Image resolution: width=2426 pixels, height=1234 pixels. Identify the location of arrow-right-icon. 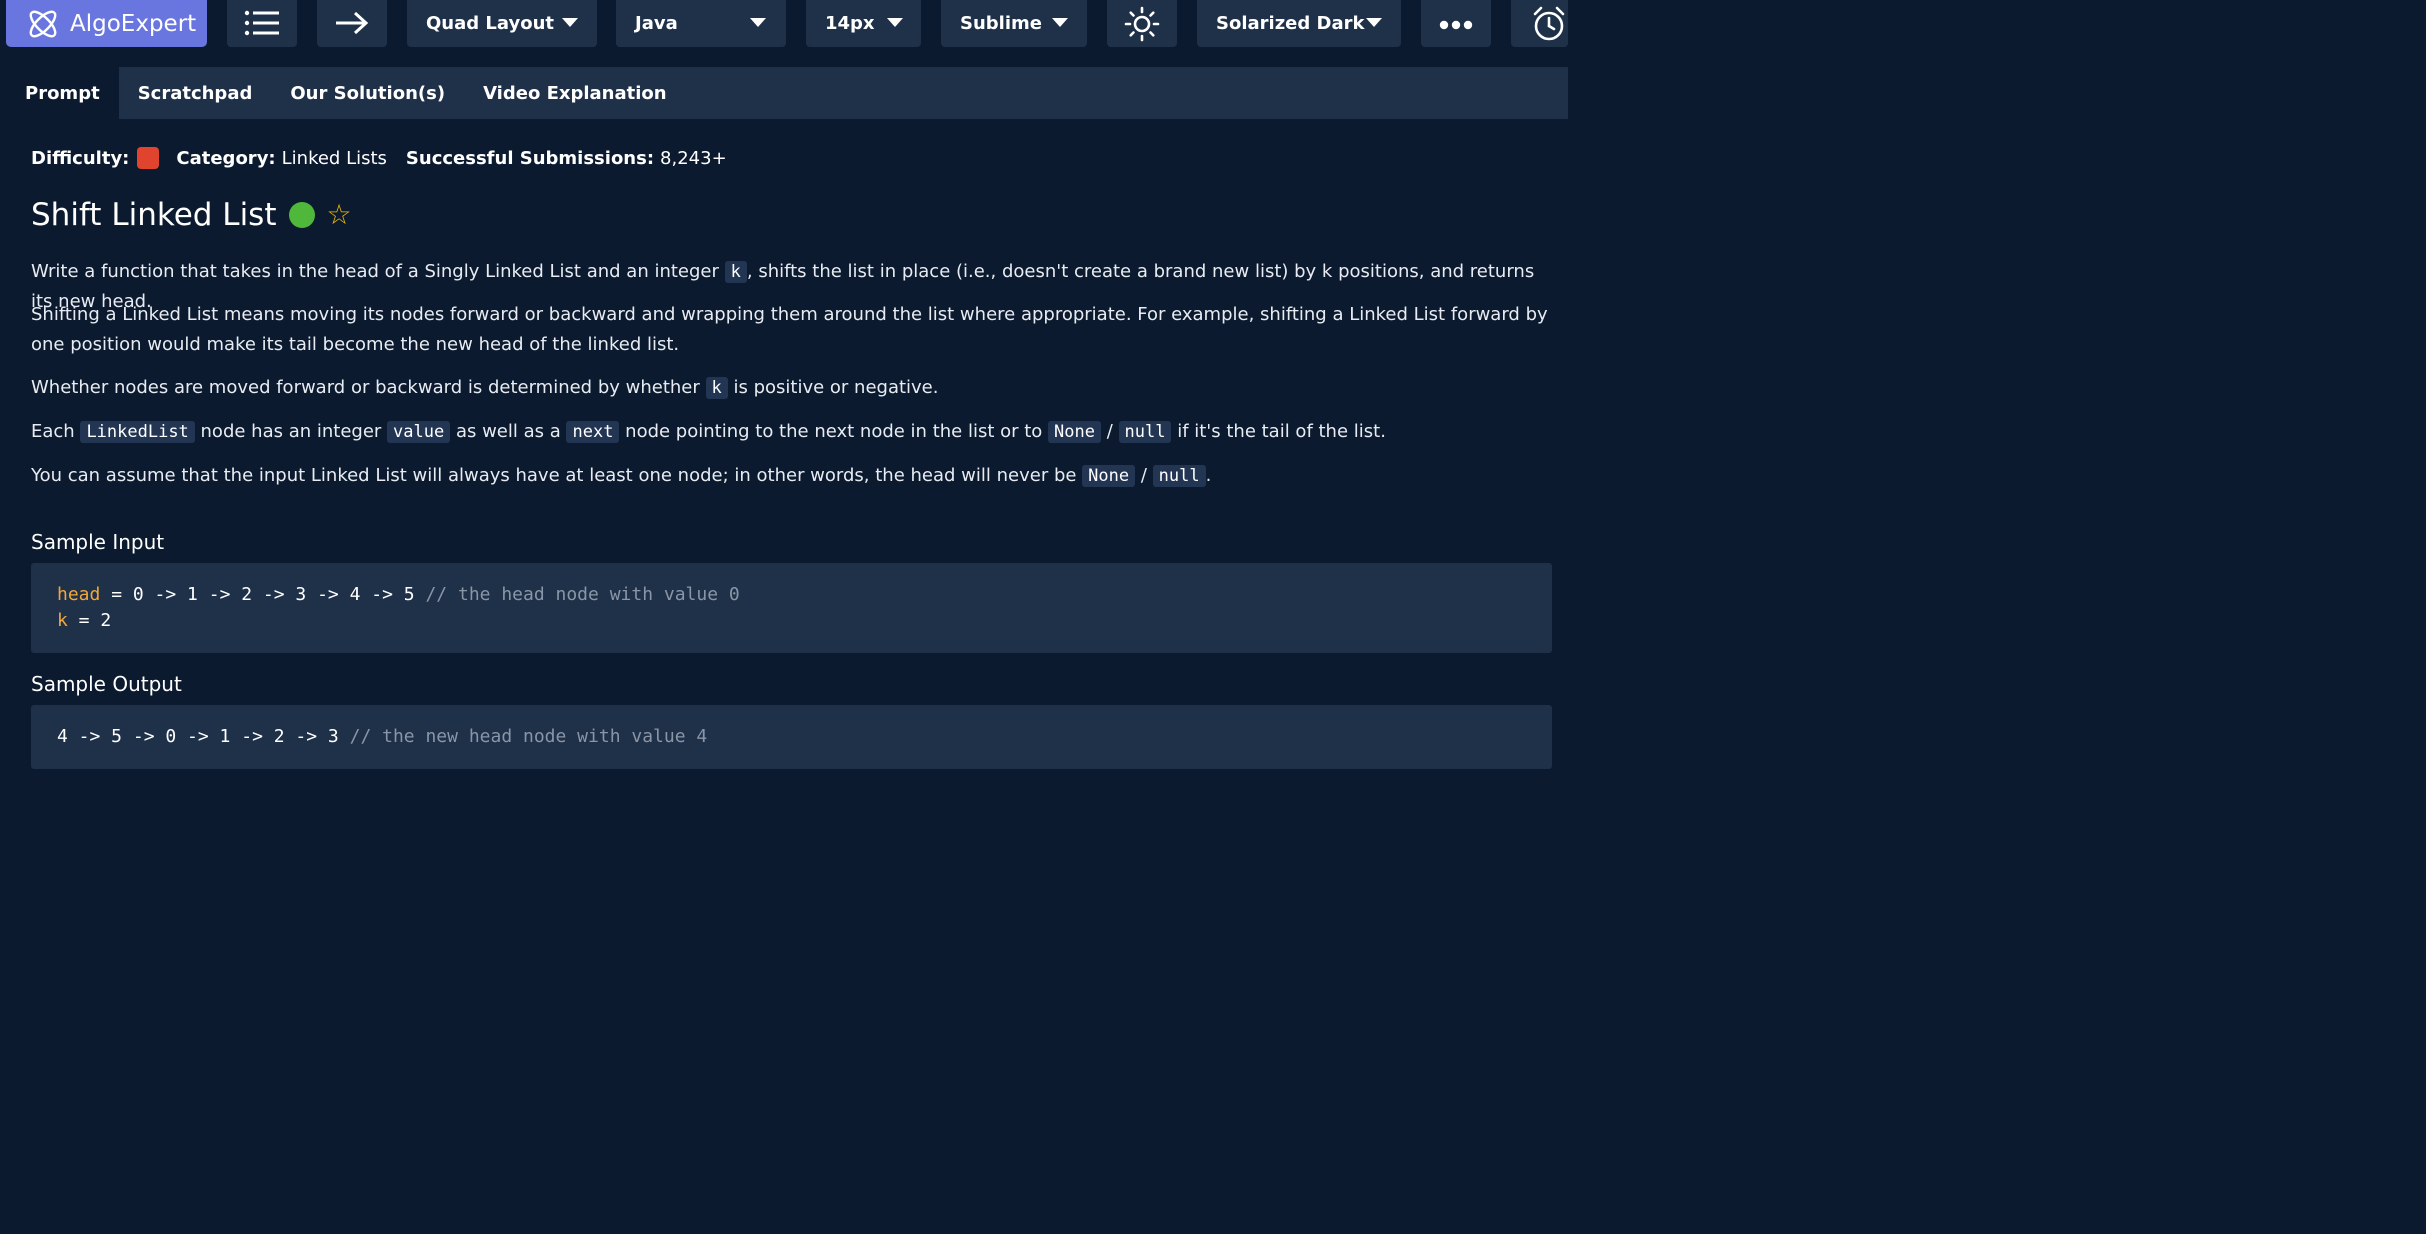
(352, 25).